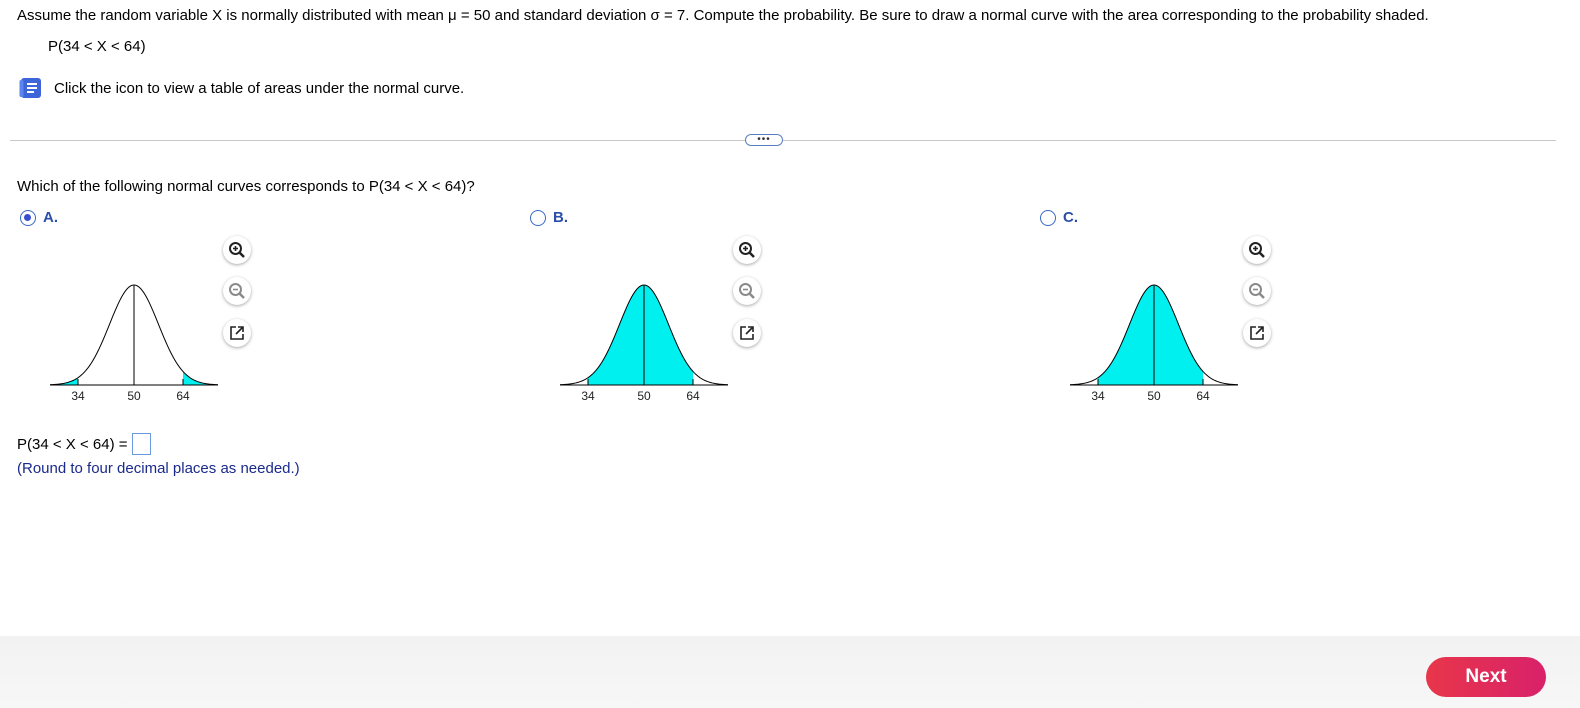 The width and height of the screenshot is (1580, 708). What do you see at coordinates (39, 217) in the screenshot?
I see `option-a: A.` at bounding box center [39, 217].